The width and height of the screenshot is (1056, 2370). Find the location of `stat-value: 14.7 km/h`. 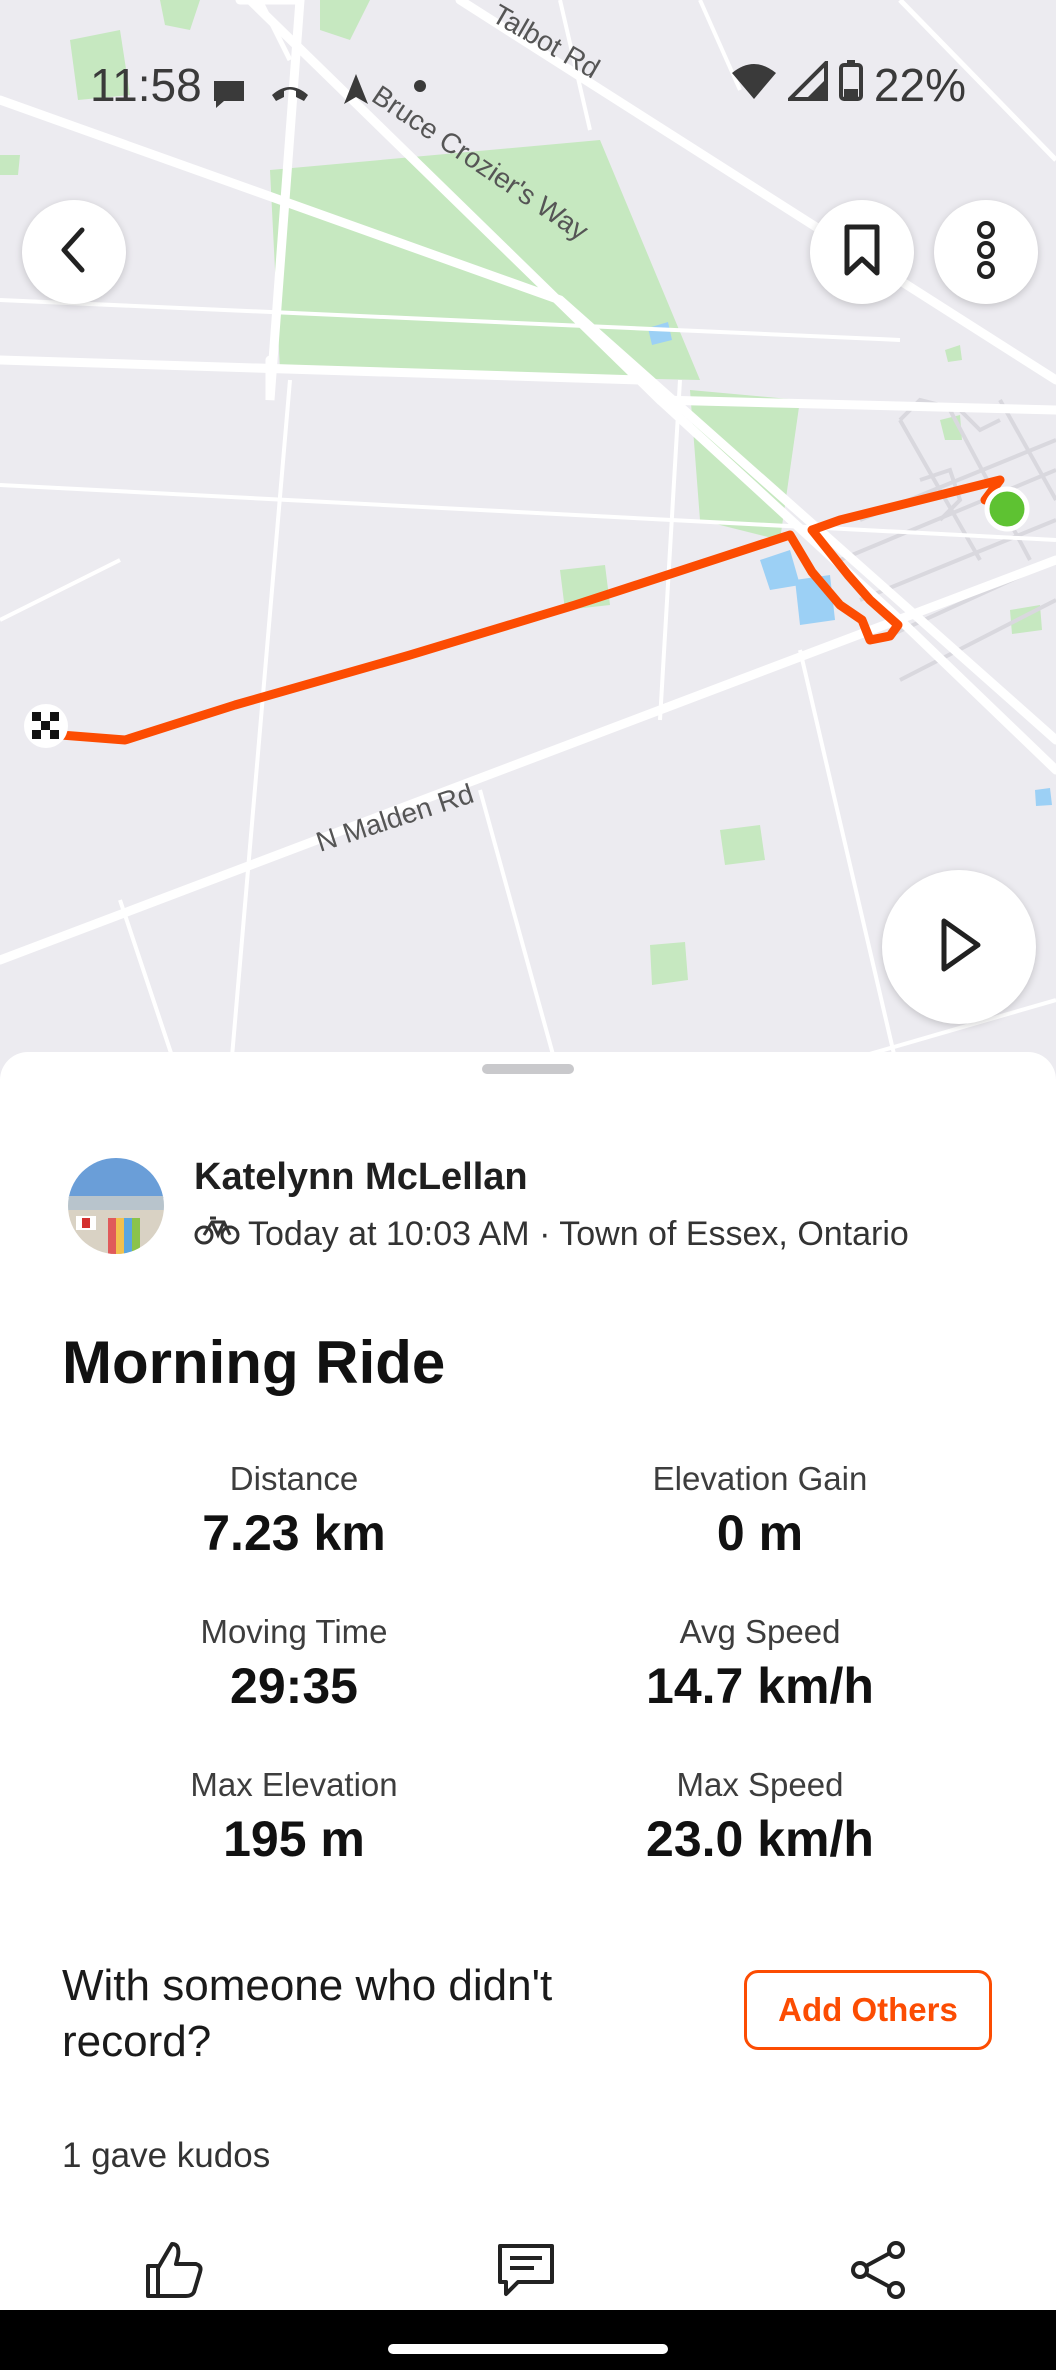

stat-value: 14.7 km/h is located at coordinates (760, 1686).